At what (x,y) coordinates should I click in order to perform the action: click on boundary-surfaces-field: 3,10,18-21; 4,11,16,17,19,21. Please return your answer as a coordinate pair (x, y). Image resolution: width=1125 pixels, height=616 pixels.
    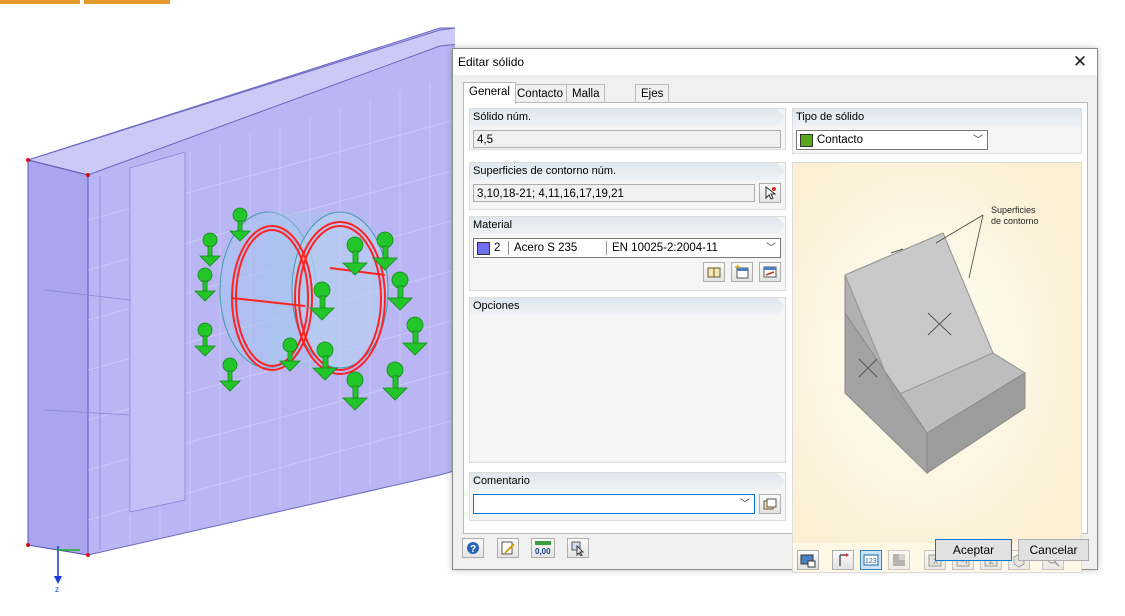
    Looking at the image, I should click on (614, 193).